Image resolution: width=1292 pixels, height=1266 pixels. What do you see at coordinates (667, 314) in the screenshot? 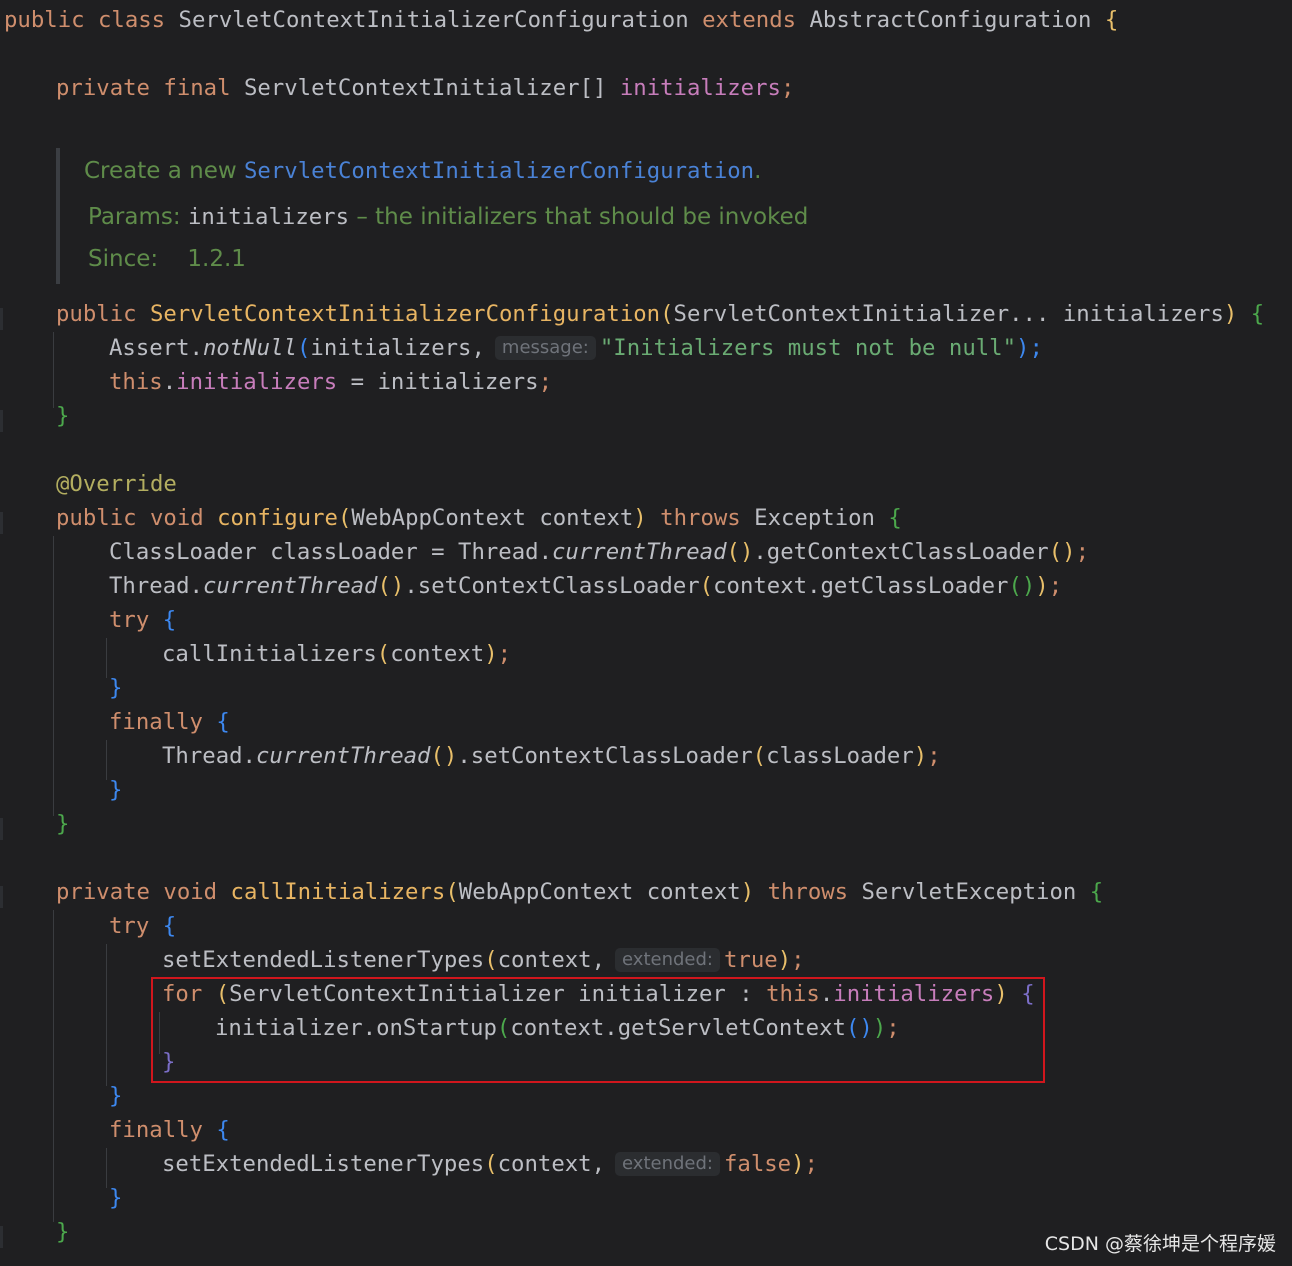
I see `paren: (` at bounding box center [667, 314].